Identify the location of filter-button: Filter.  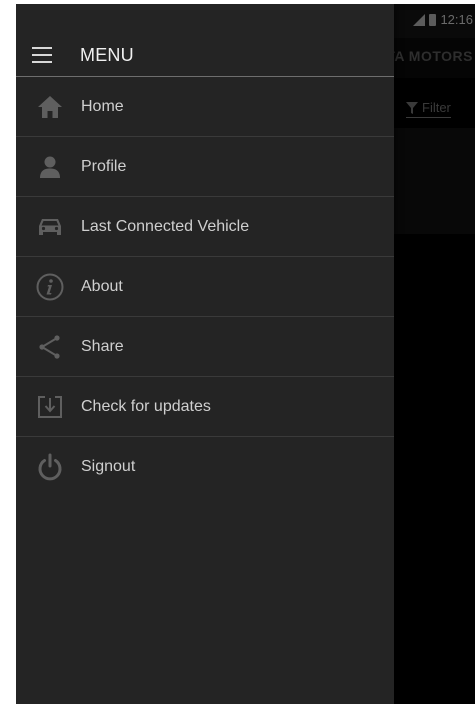
(428, 109).